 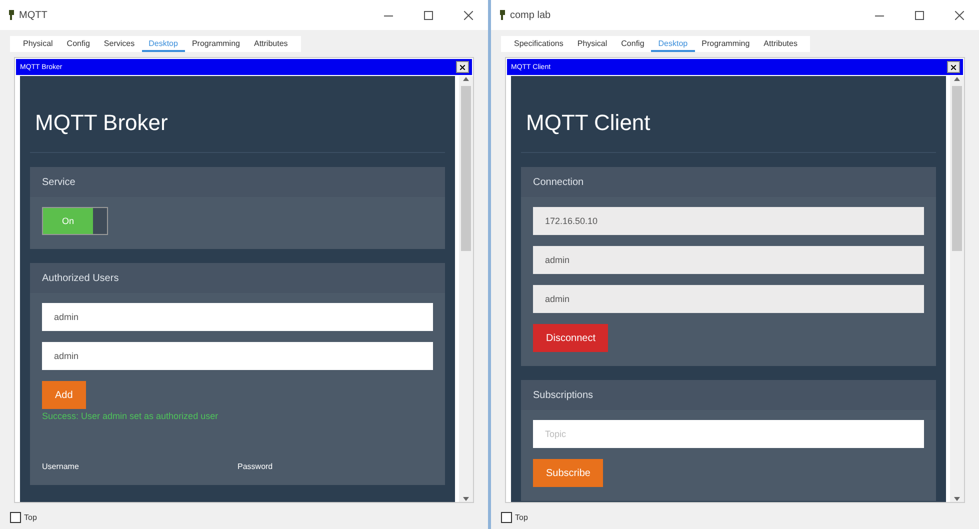 What do you see at coordinates (570, 338) in the screenshot?
I see `action-button: Disconnect` at bounding box center [570, 338].